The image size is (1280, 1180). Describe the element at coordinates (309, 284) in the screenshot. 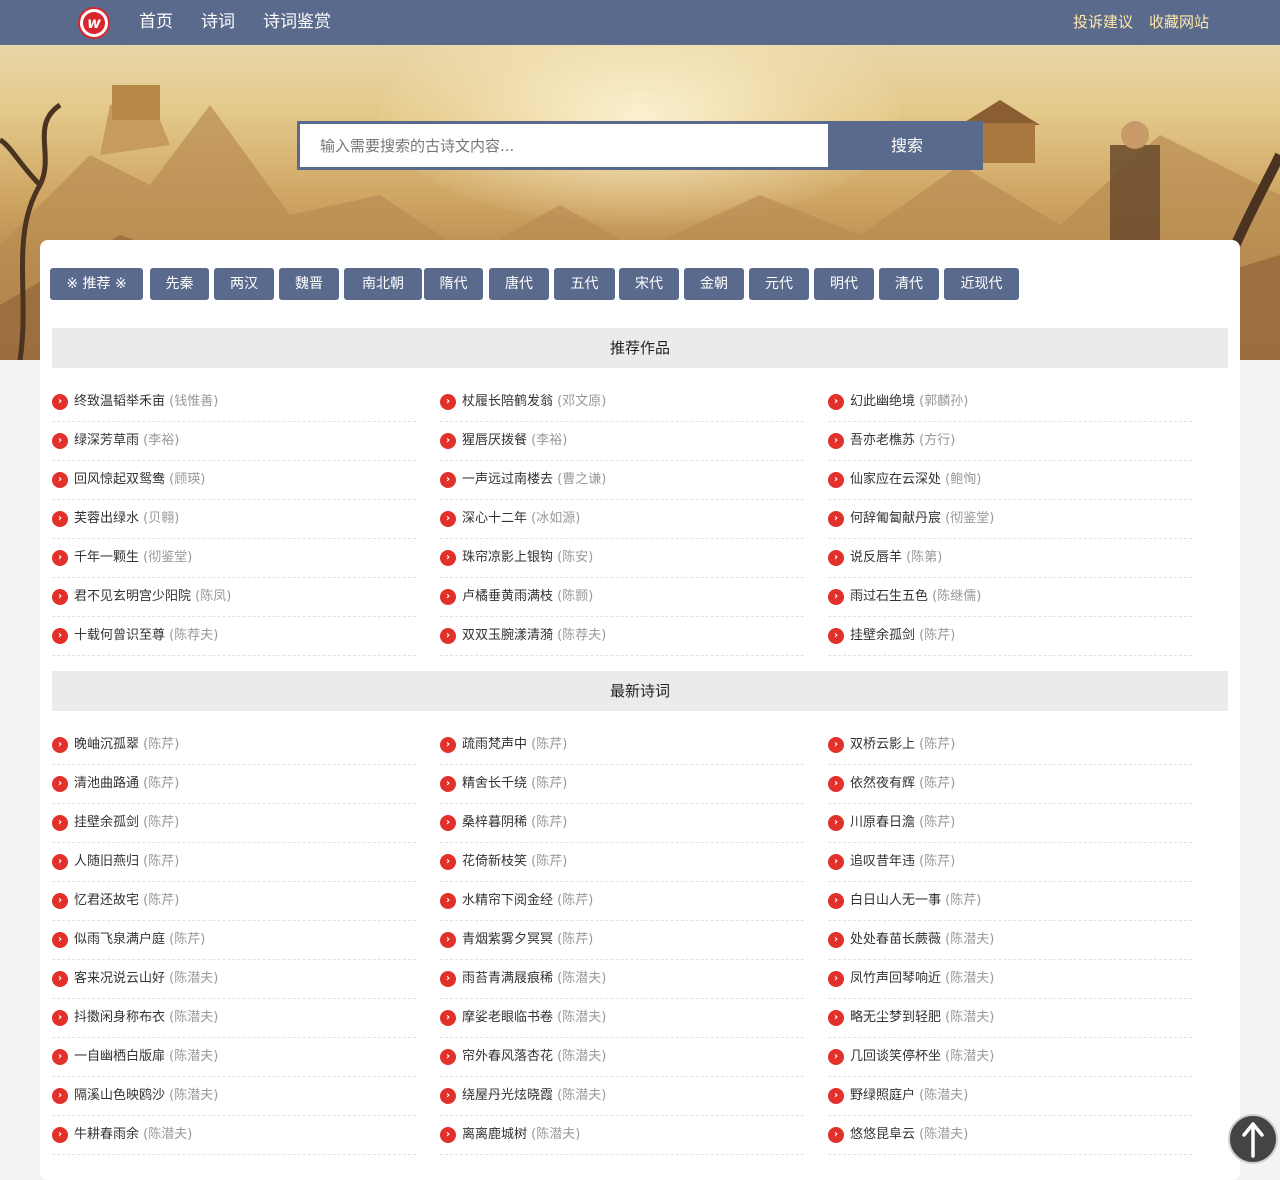

I see `dynasty-tab: 魏晋` at that location.